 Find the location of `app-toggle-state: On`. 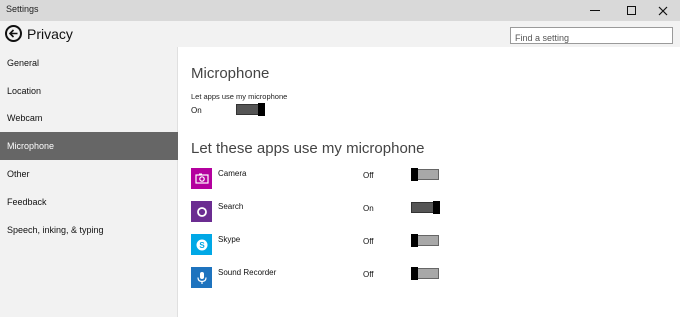

app-toggle-state: On is located at coordinates (368, 208).